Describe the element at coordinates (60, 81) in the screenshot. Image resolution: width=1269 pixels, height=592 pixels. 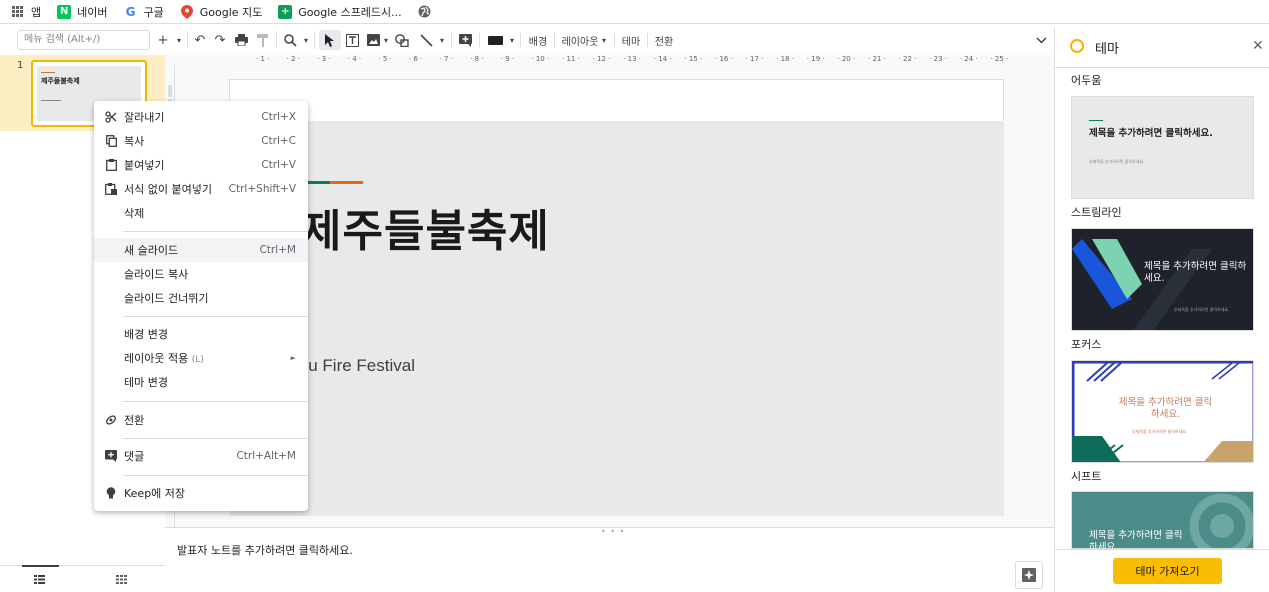
I see `thumbnail-title: 제주들불축제` at that location.